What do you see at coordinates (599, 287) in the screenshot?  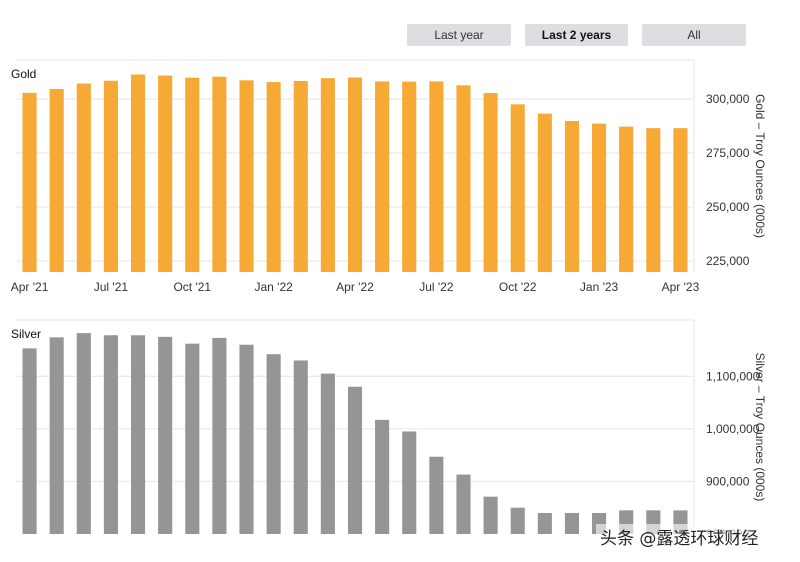 I see `x-tick-label: Jan '23` at bounding box center [599, 287].